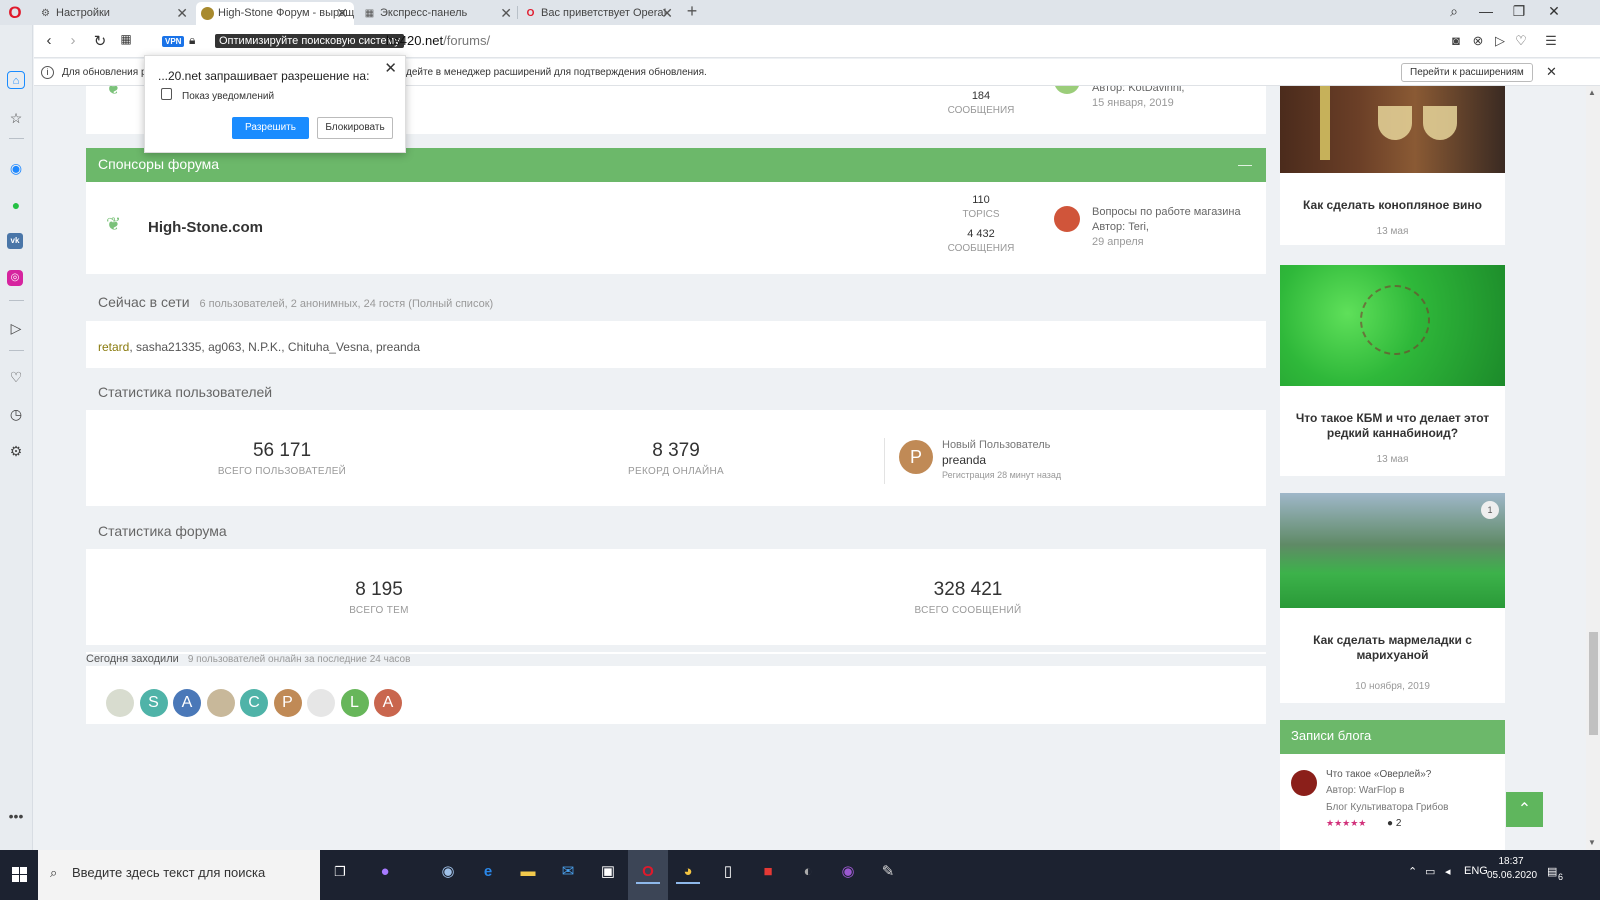 The height and width of the screenshot is (900, 1600). Describe the element at coordinates (49, 40) in the screenshot. I see `back-button: ‹` at that location.